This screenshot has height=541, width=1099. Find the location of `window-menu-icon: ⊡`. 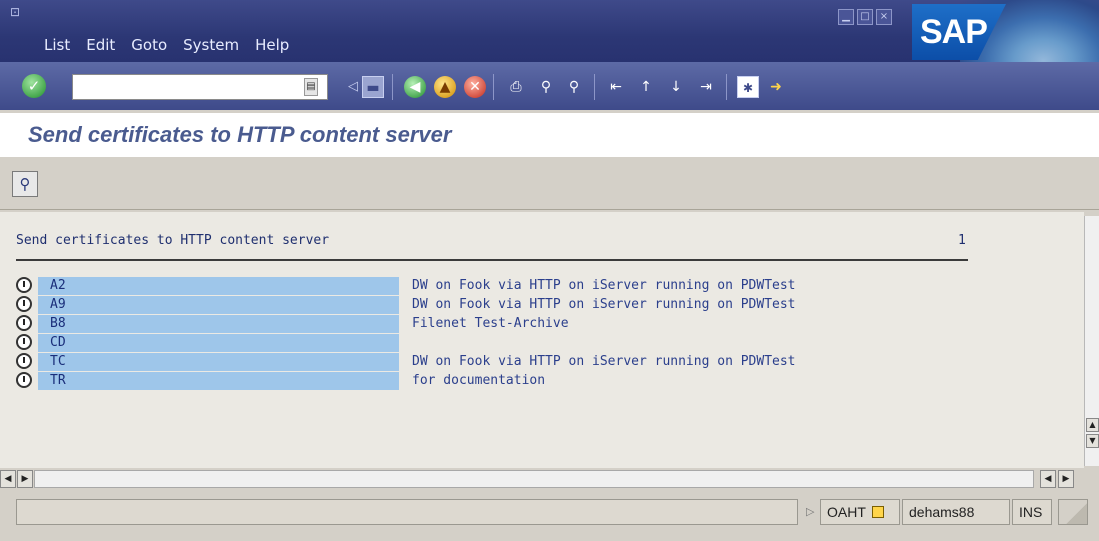

window-menu-icon: ⊡ is located at coordinates (16, 12).